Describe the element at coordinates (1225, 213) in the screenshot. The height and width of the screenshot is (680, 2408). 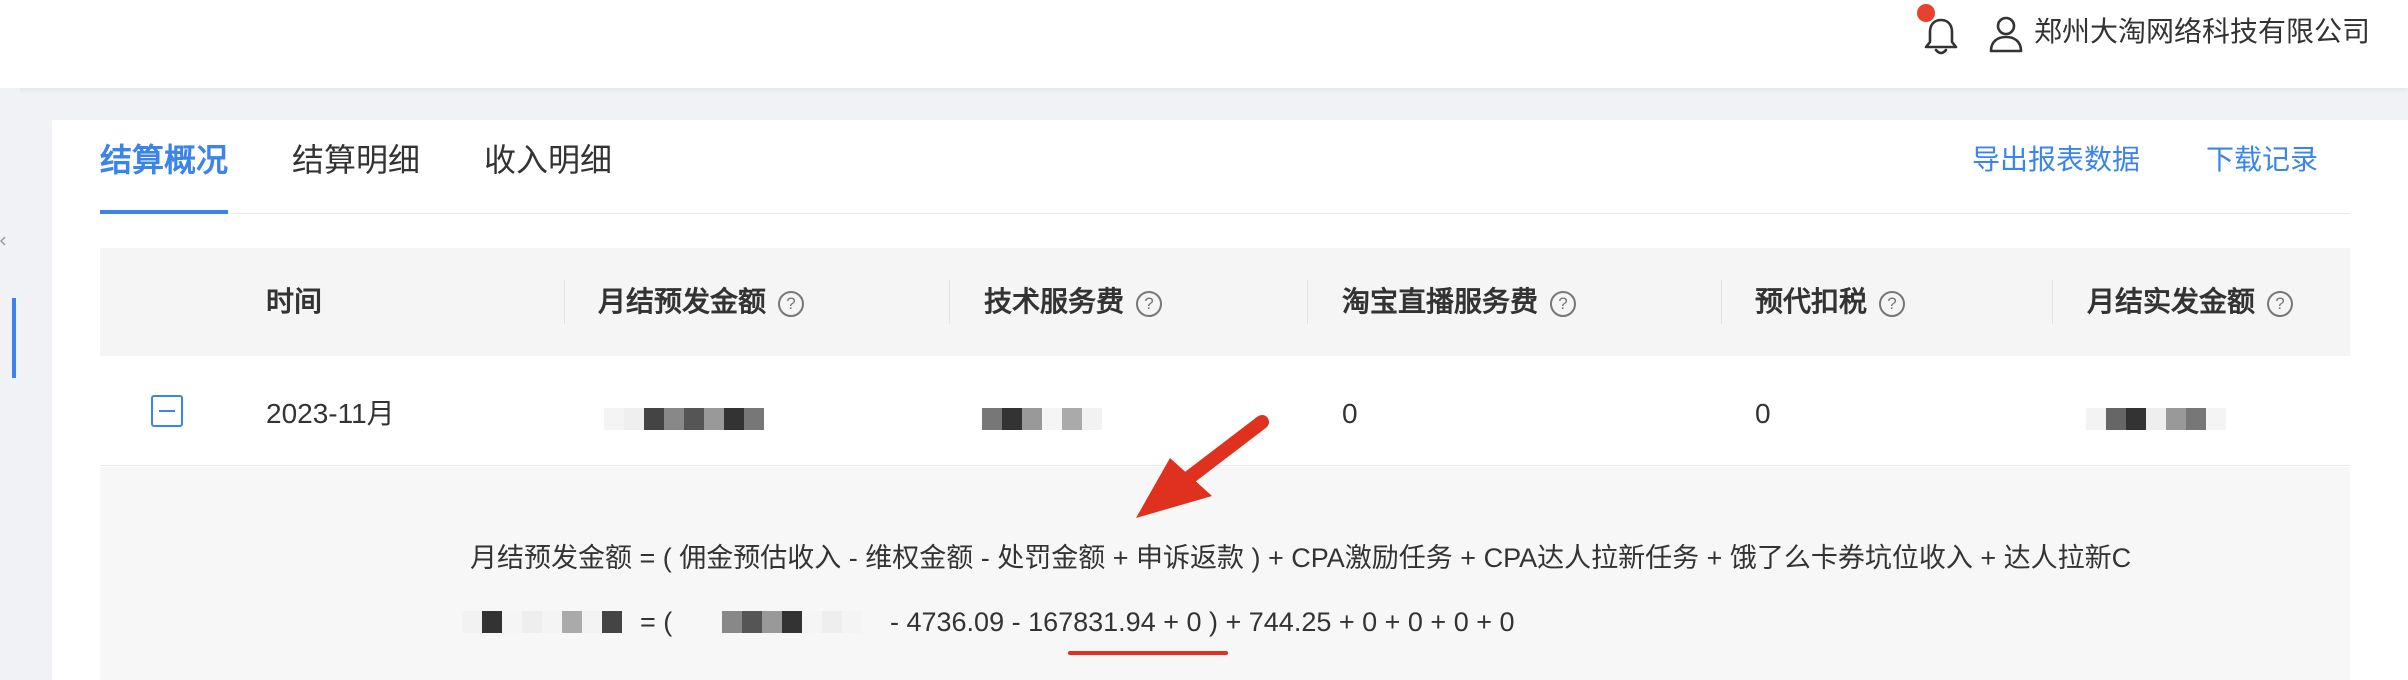
I see `tabs-divider` at that location.